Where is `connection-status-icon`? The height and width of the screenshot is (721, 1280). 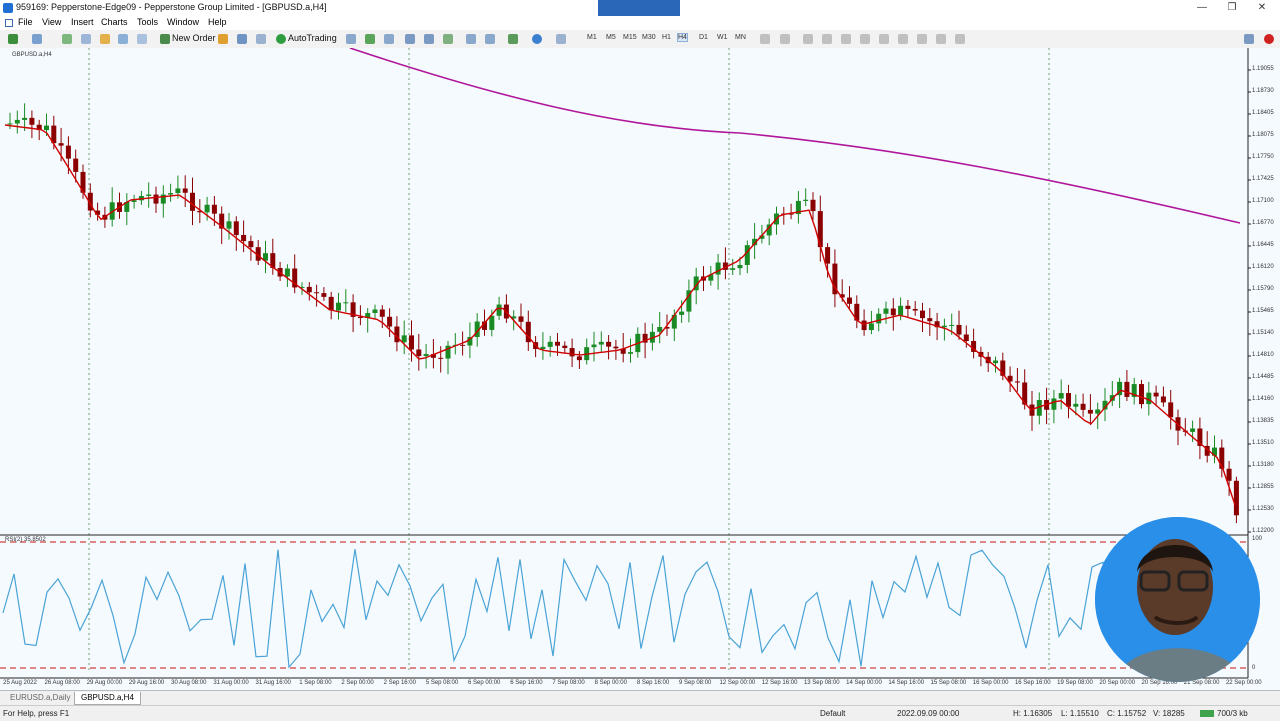
connection-status-icon is located at coordinates (1207, 713).